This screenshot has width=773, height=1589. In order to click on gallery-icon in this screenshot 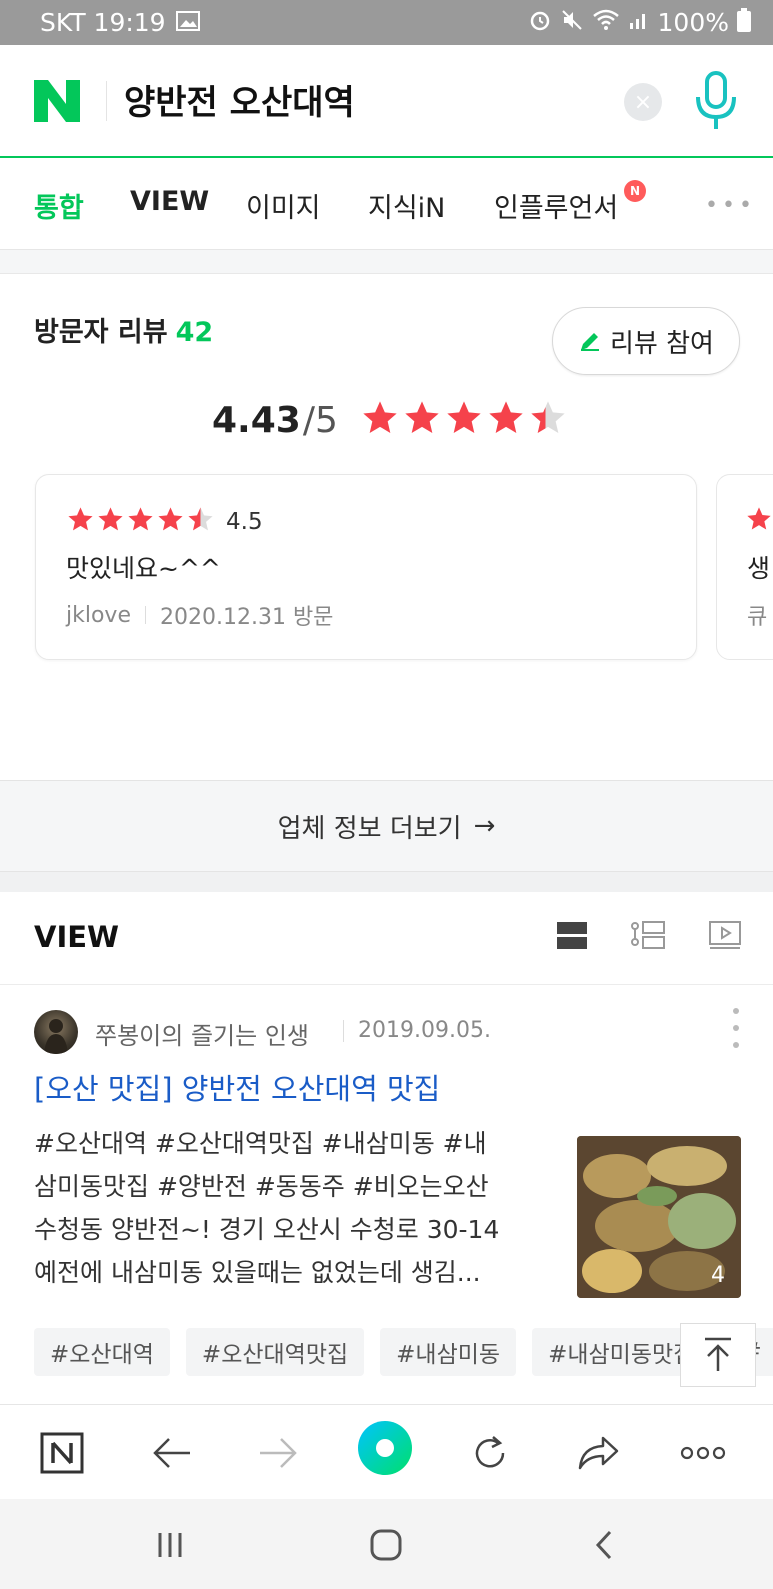, I will do `click(187, 22)`.